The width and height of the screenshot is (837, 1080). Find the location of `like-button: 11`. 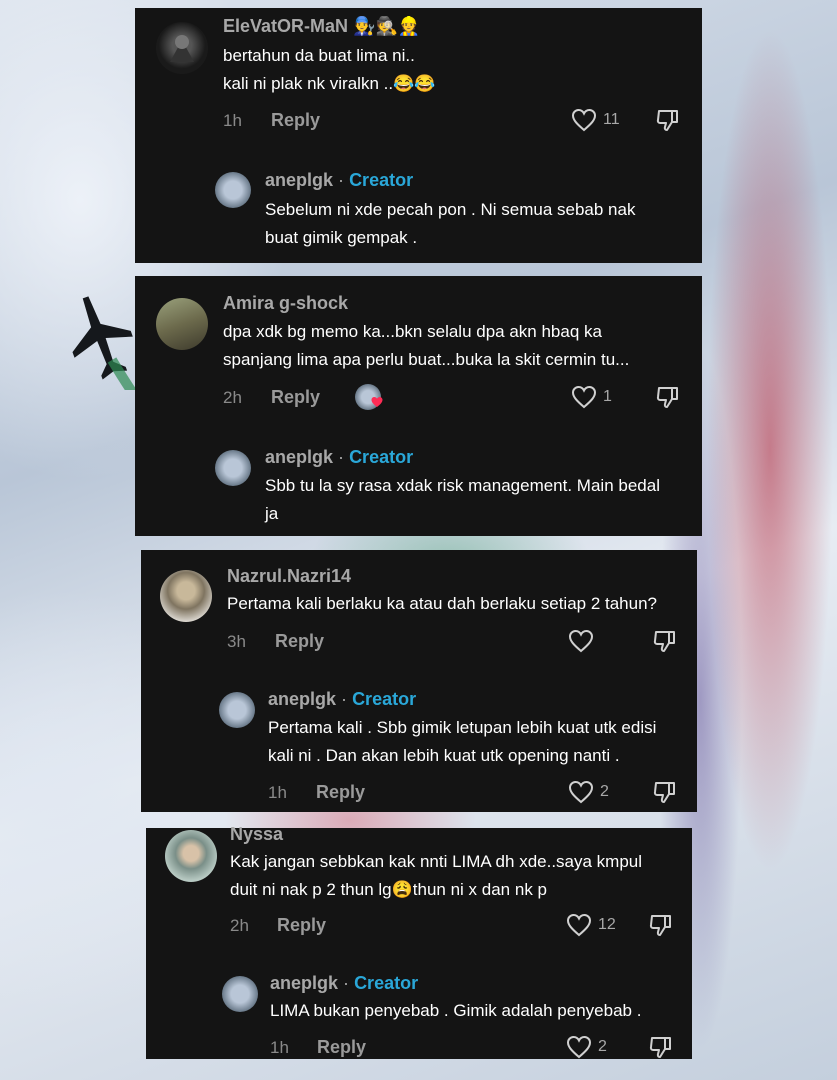

like-button: 11 is located at coordinates (595, 120).